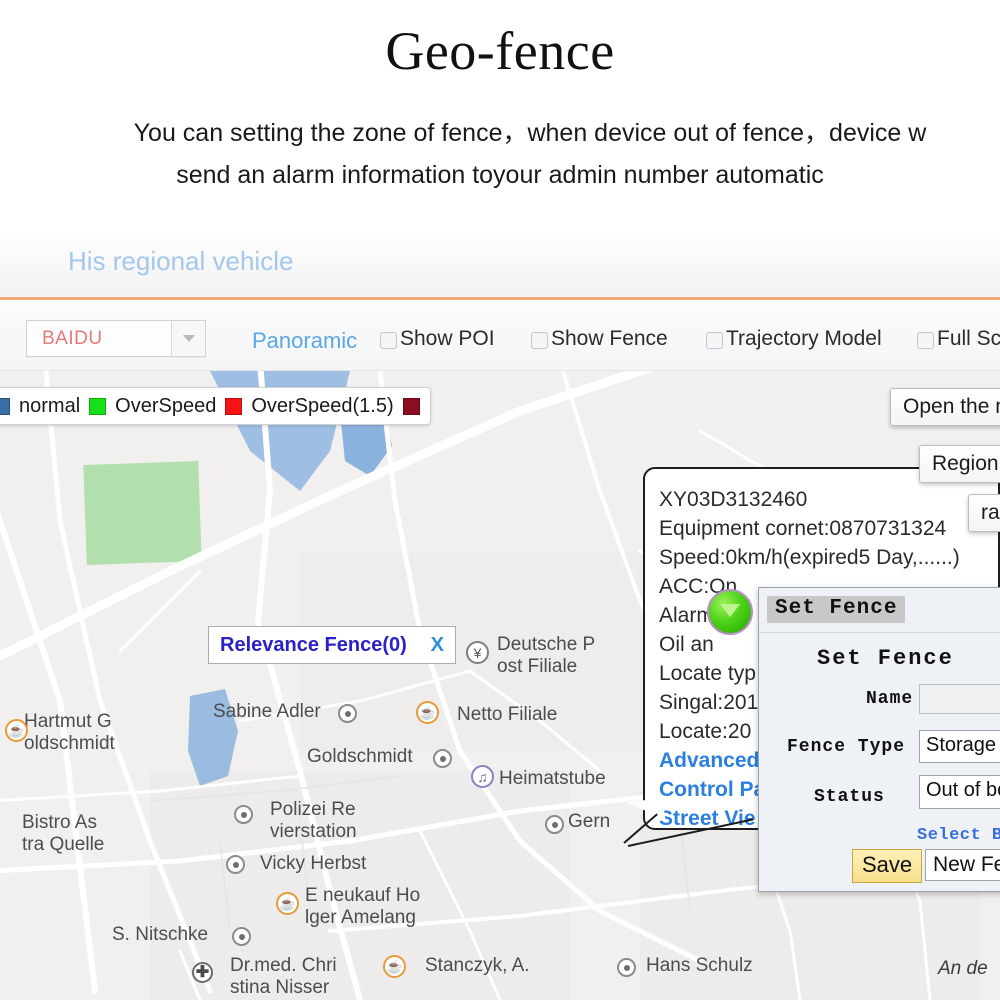 This screenshot has width=1000, height=1000. What do you see at coordinates (959, 746) in the screenshot?
I see `fence-type-select: Storage` at bounding box center [959, 746].